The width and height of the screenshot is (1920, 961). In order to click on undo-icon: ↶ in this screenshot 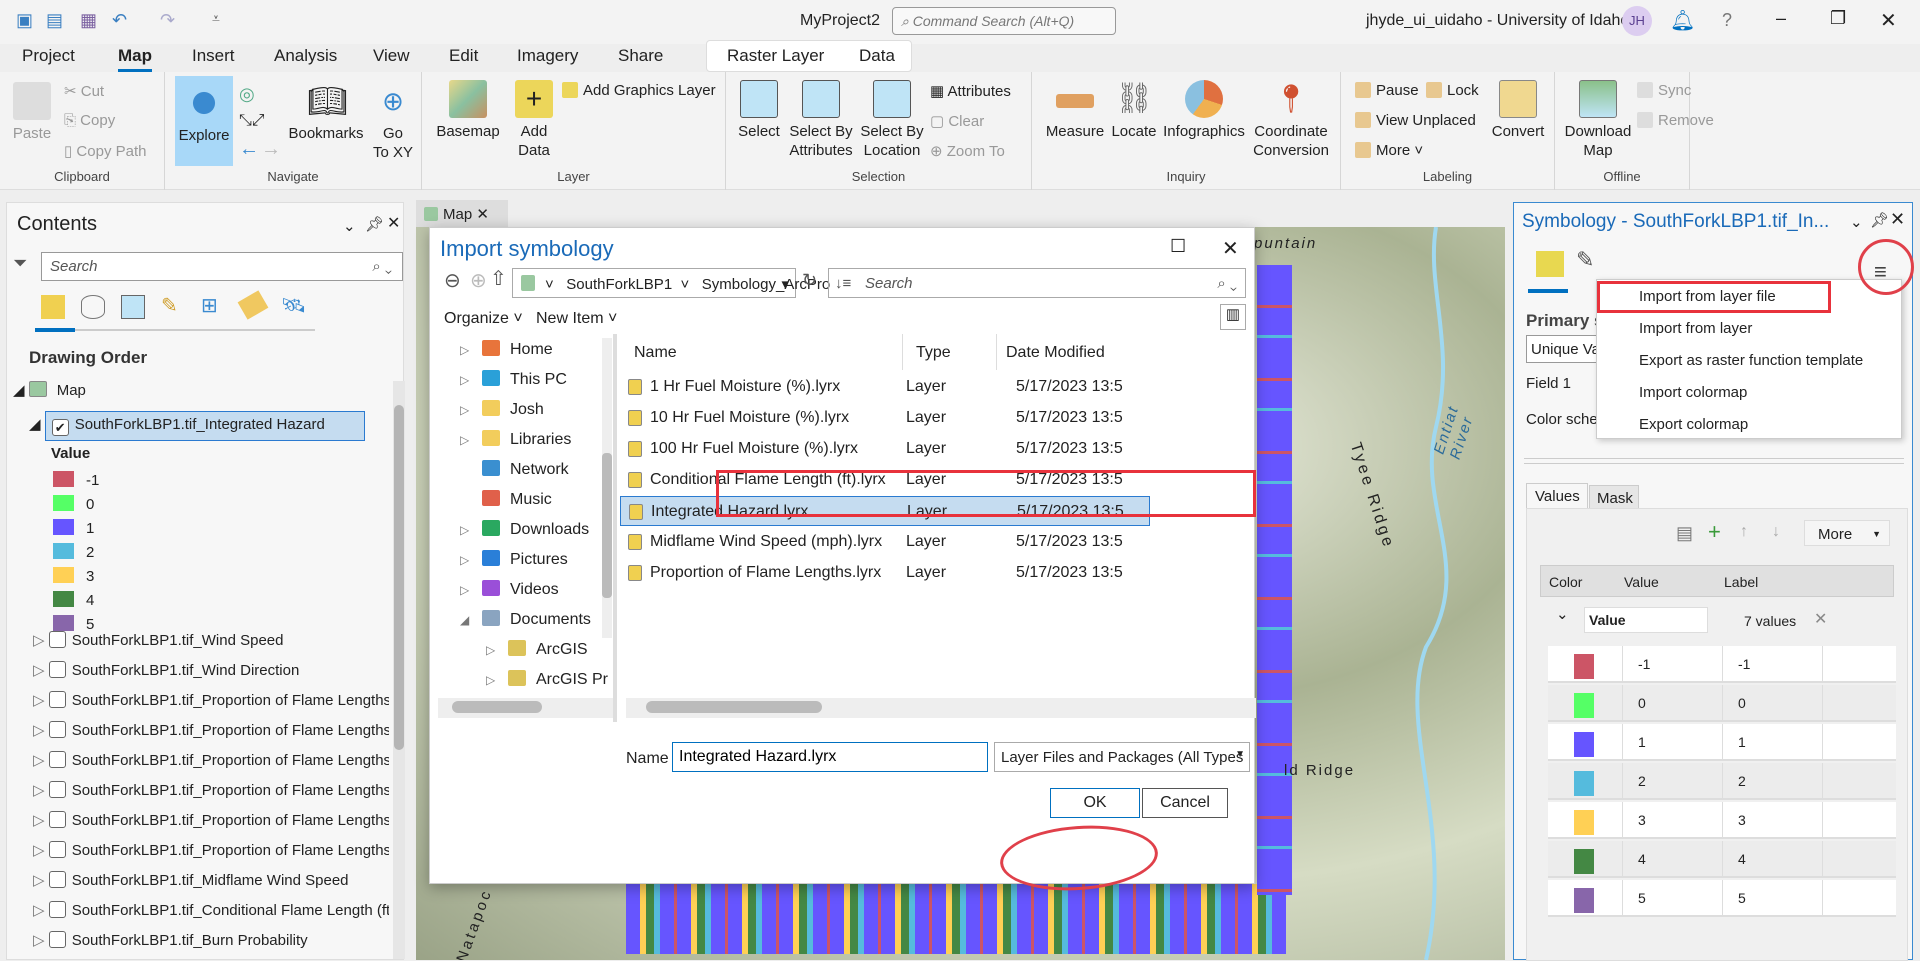, I will do `click(119, 20)`.